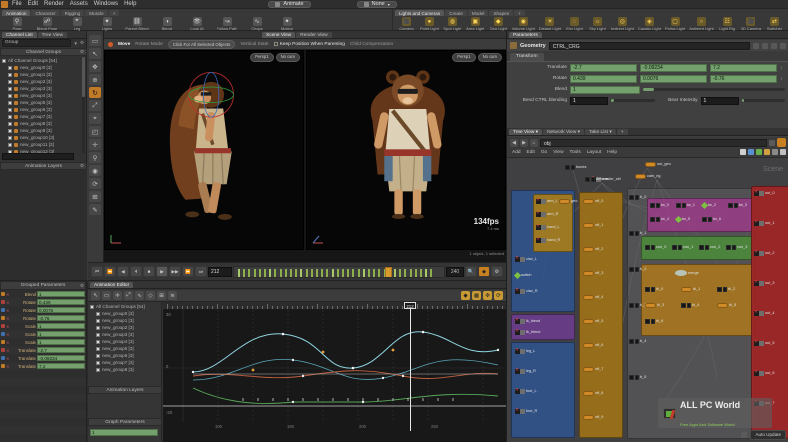  What do you see at coordinates (95, 79) in the screenshot?
I see `move-tool-icon: ⊕` at bounding box center [95, 79].